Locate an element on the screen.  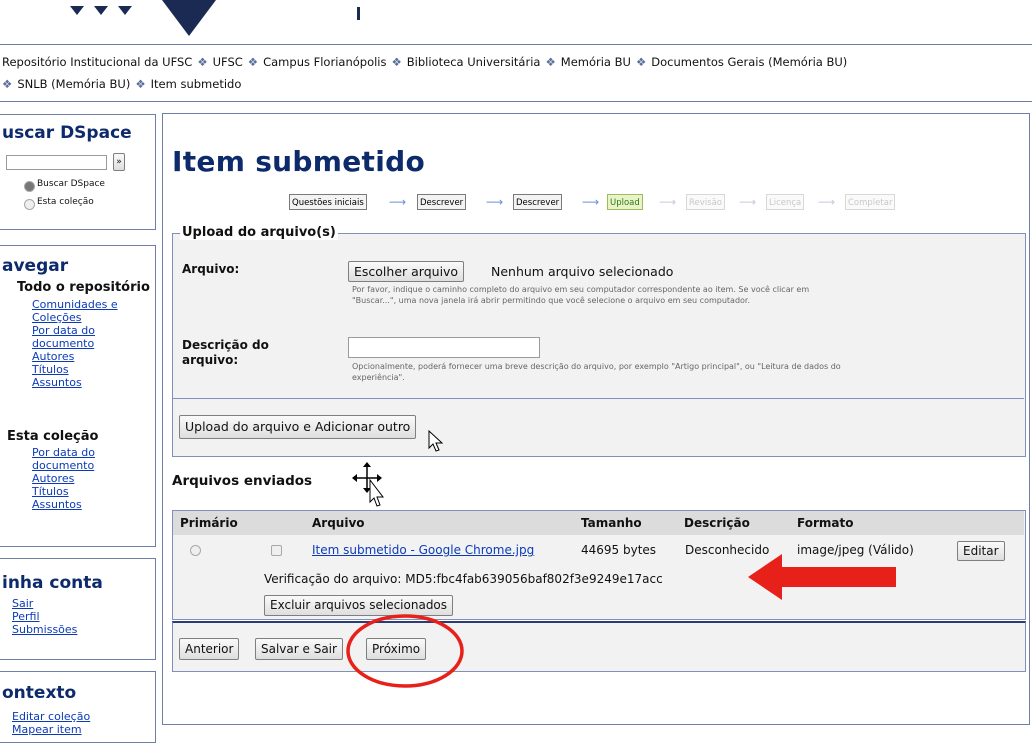
sidebar-link-authors: Autores is located at coordinates (75, 356).